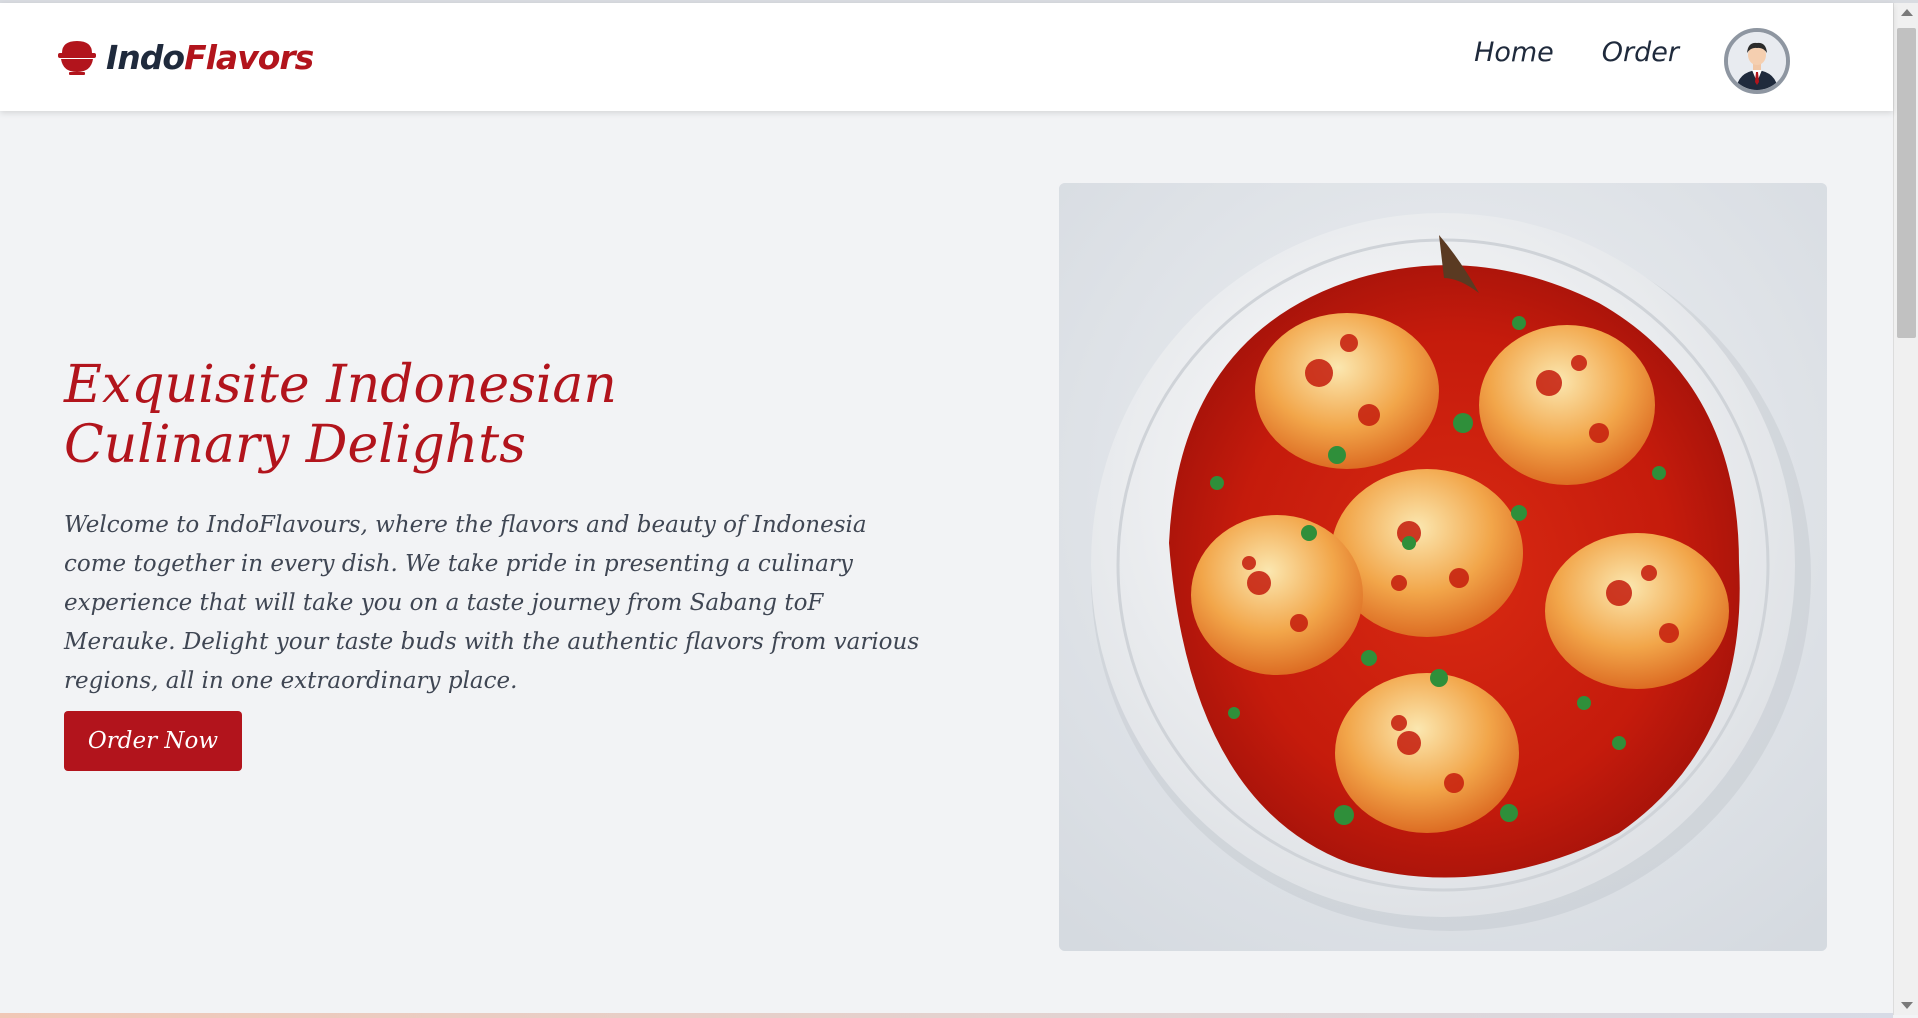 Image resolution: width=1918 pixels, height=1018 pixels. Describe the element at coordinates (1906, 183) in the screenshot. I see `scrollbar-thumb` at that location.